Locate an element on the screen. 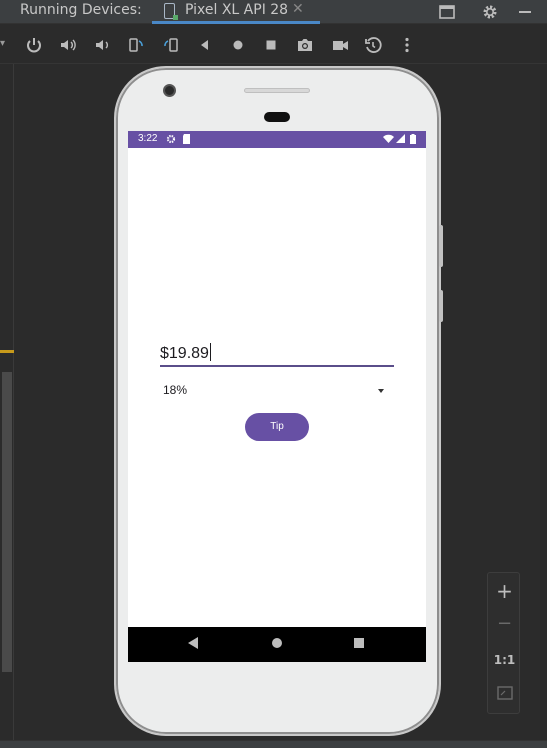  device-tab-label: Pixel XL API 28 is located at coordinates (237, 10).